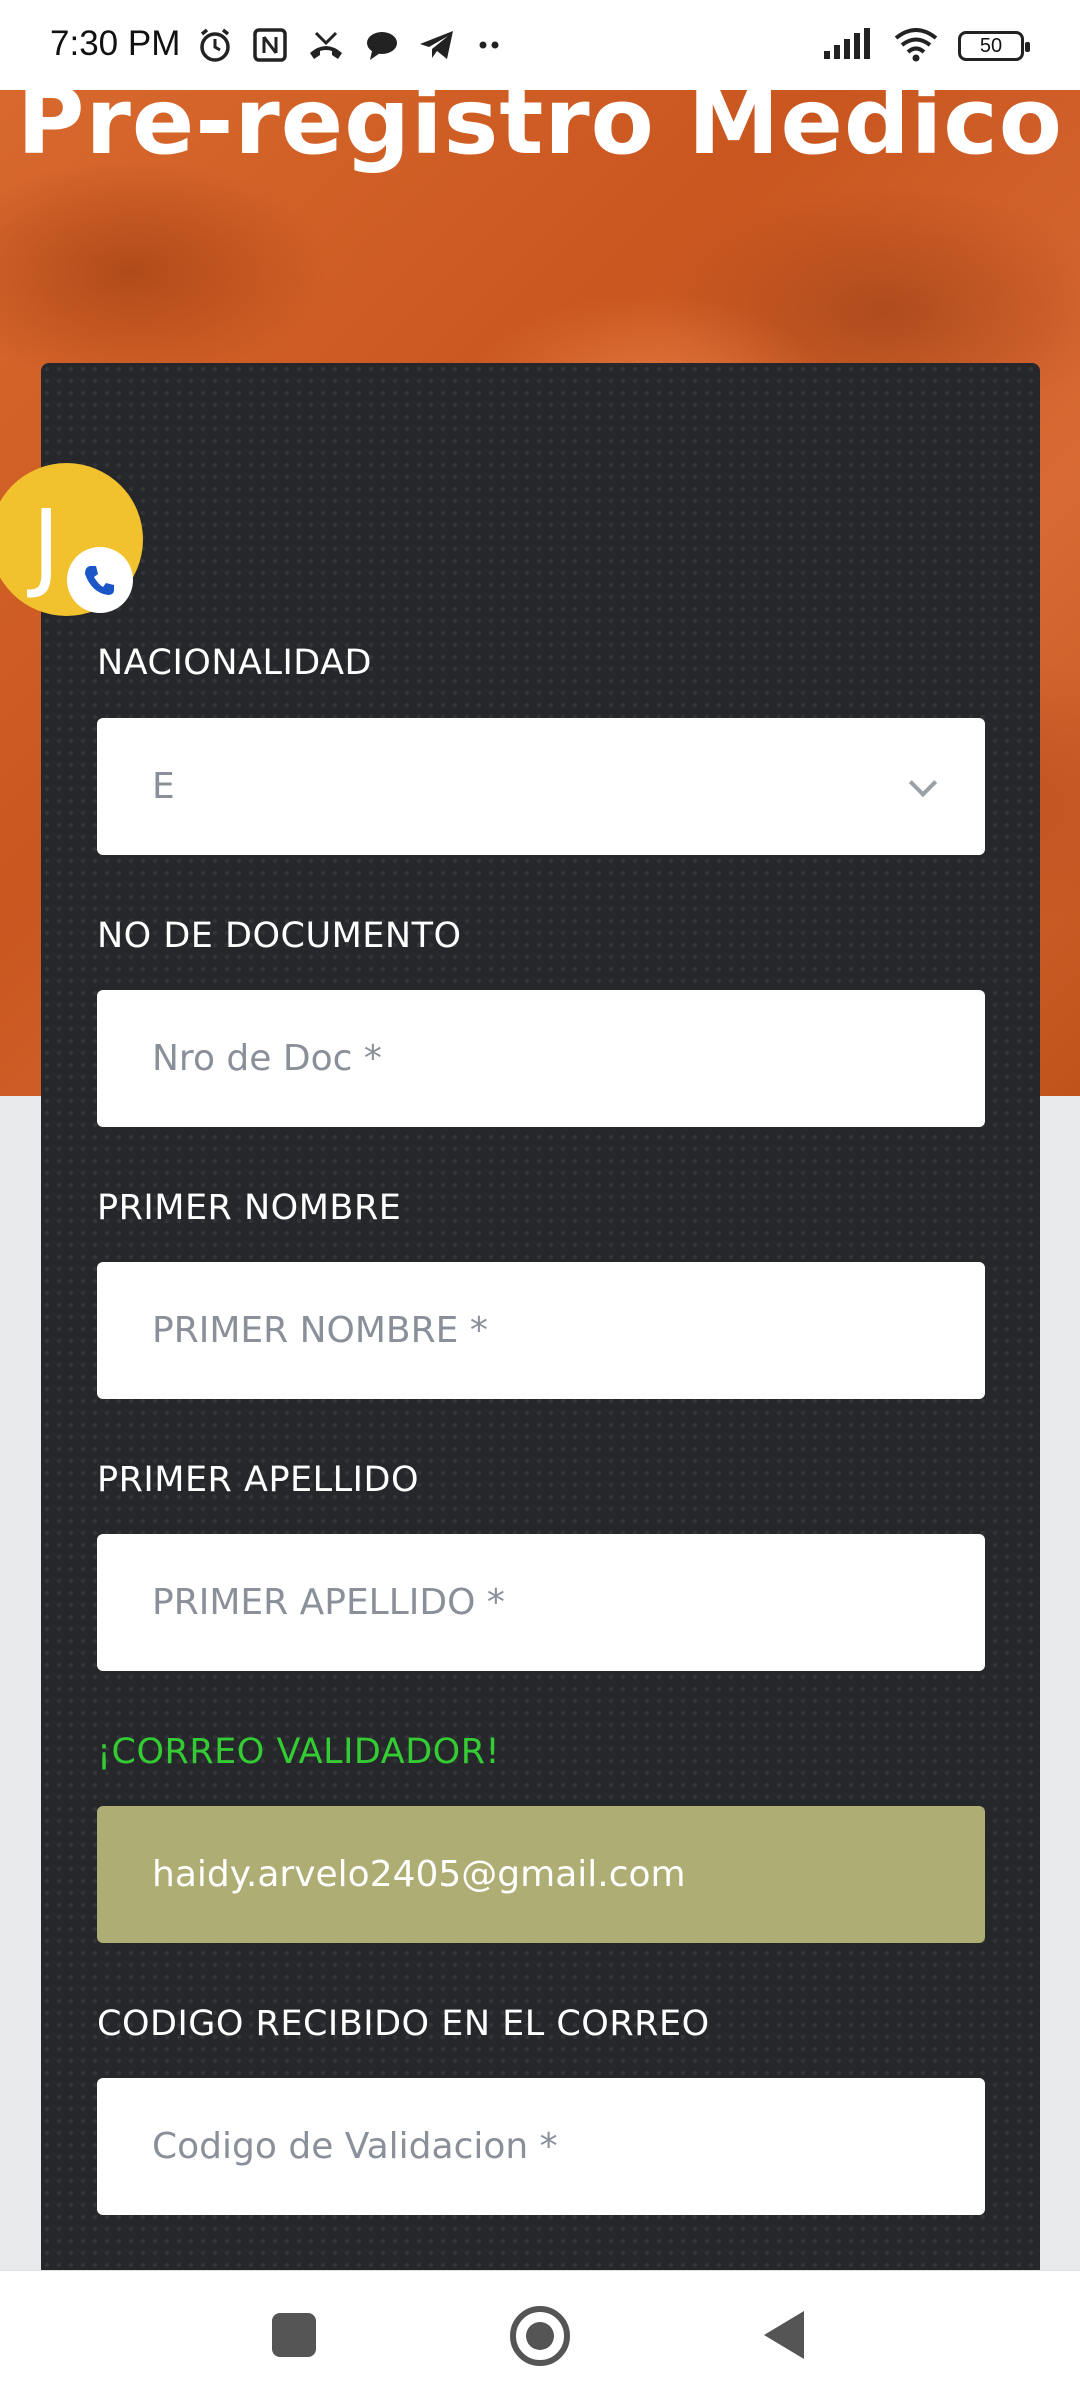 The height and width of the screenshot is (2400, 1080). Describe the element at coordinates (326, 47) in the screenshot. I see `missed-call-icon` at that location.